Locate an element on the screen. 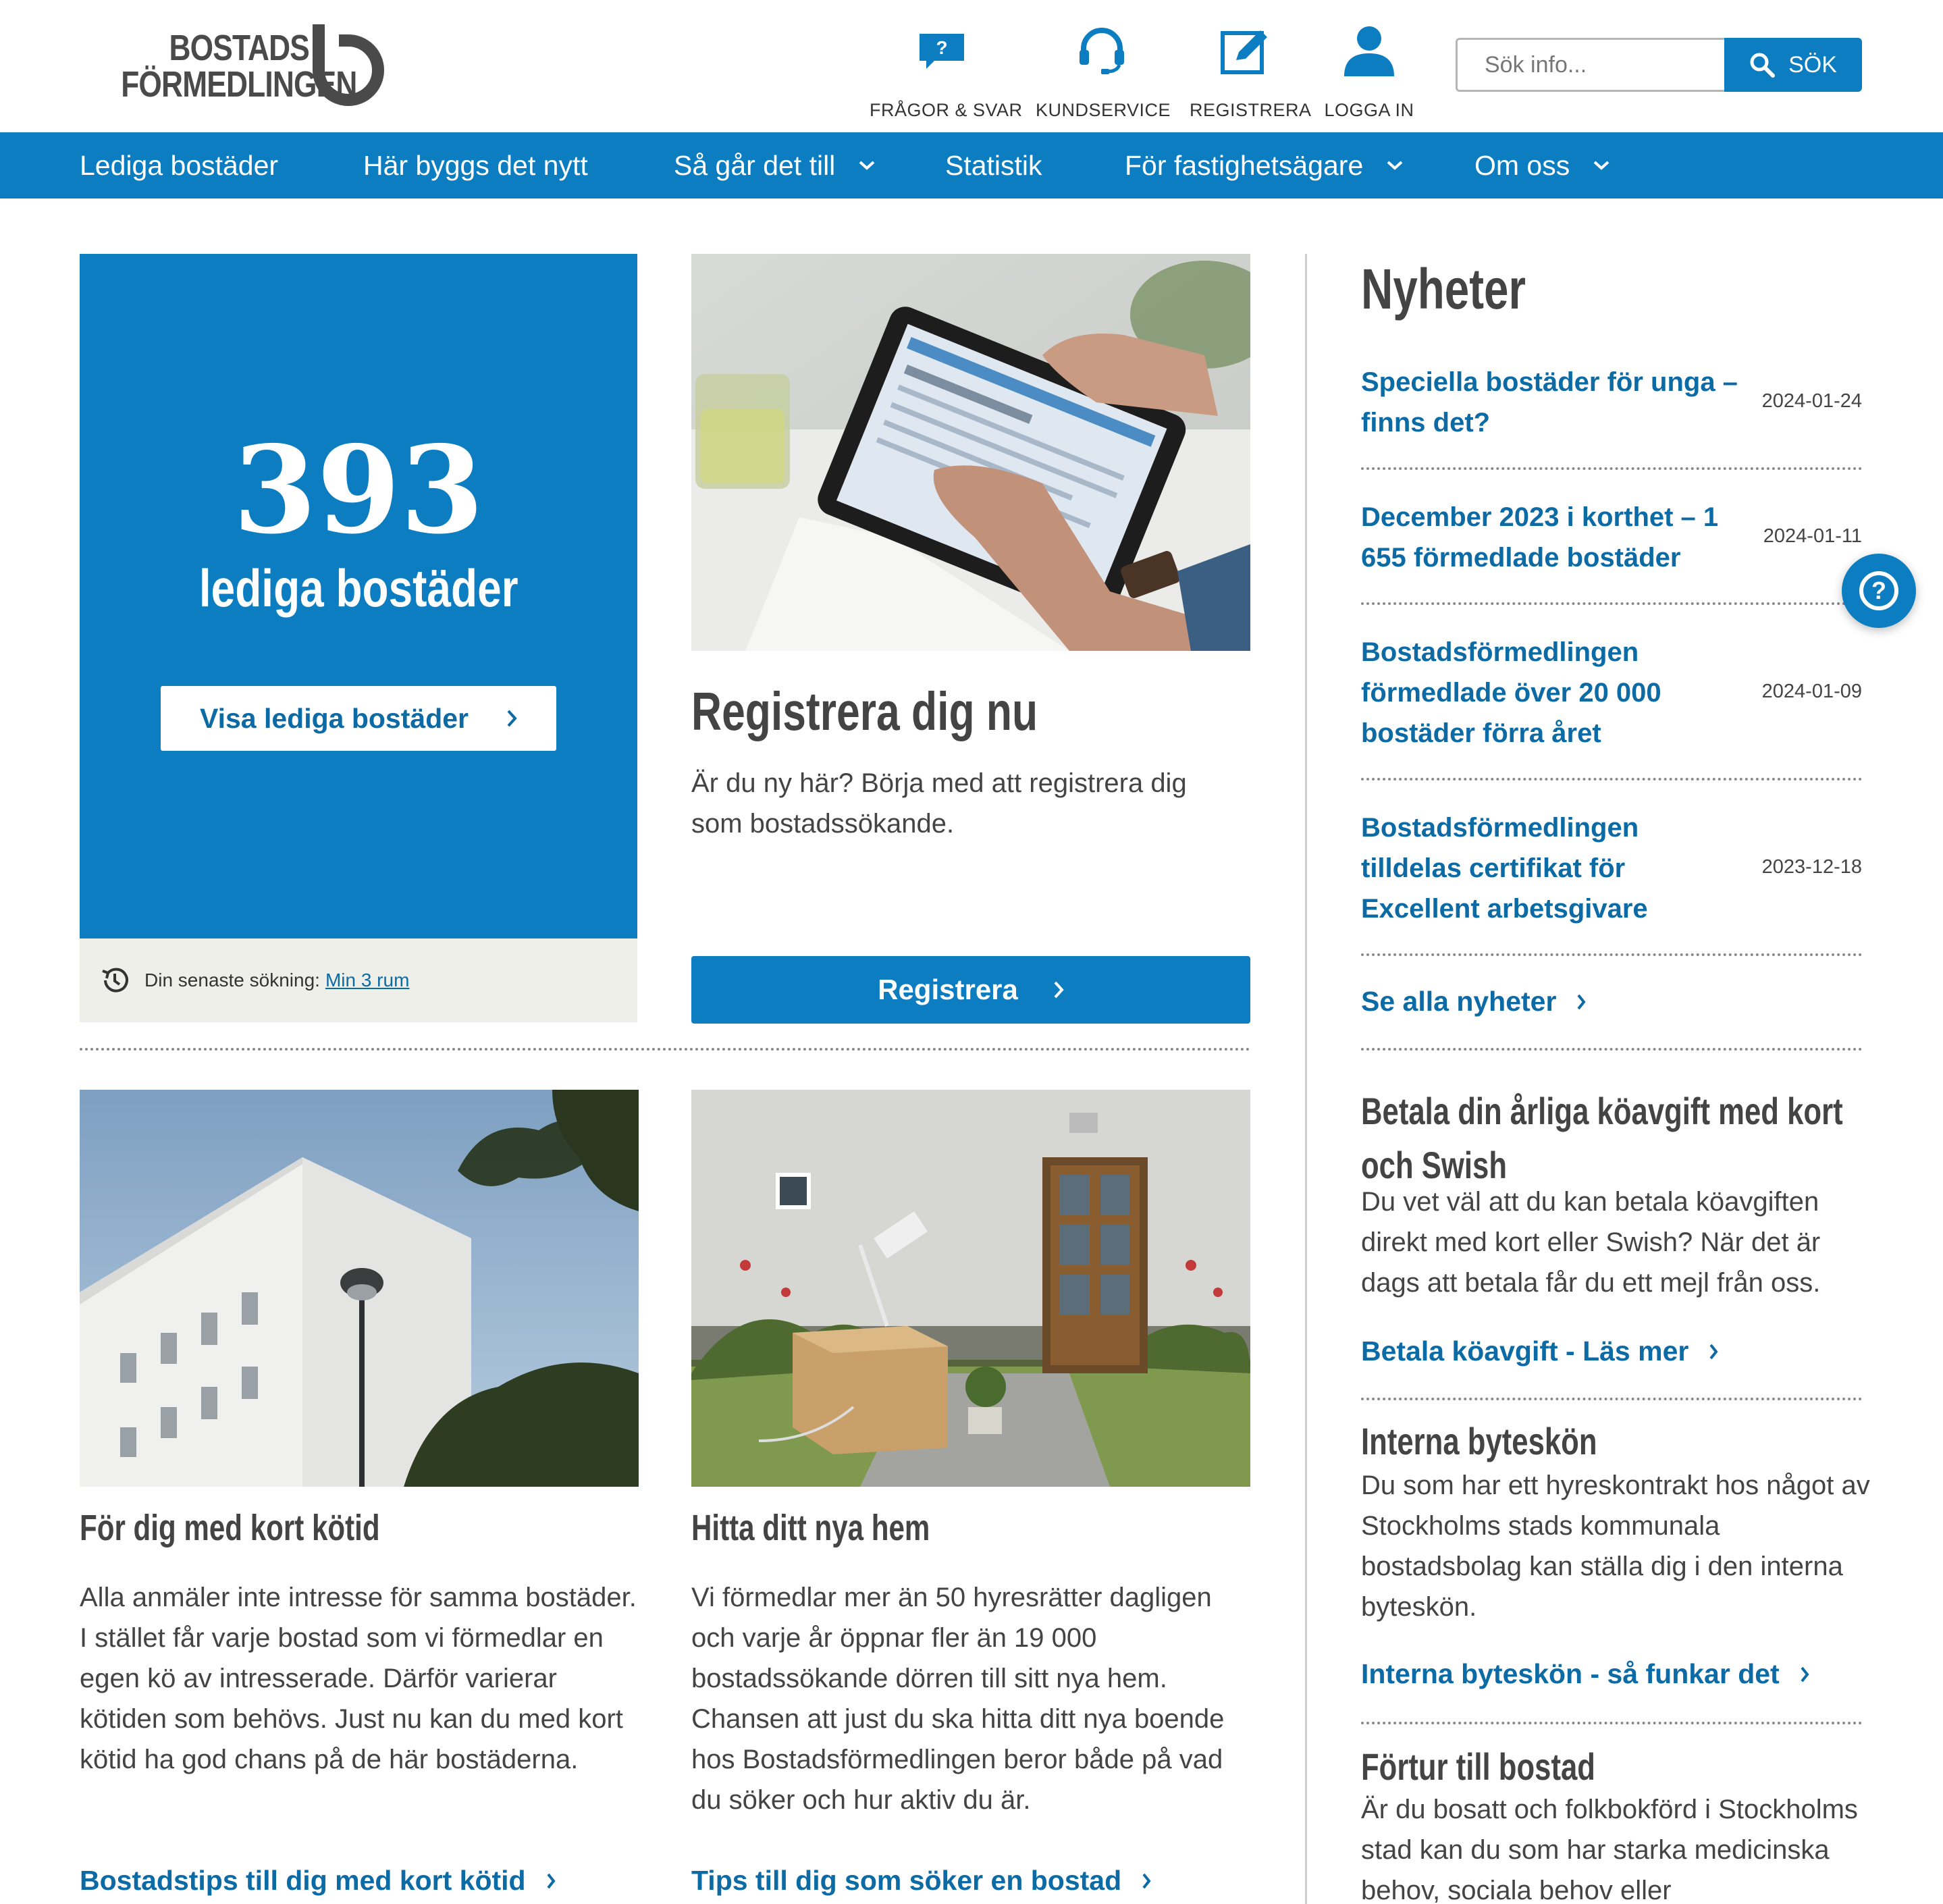 The width and height of the screenshot is (1943, 1904). customer-service-link: KUNDSERVICE is located at coordinates (1103, 70).